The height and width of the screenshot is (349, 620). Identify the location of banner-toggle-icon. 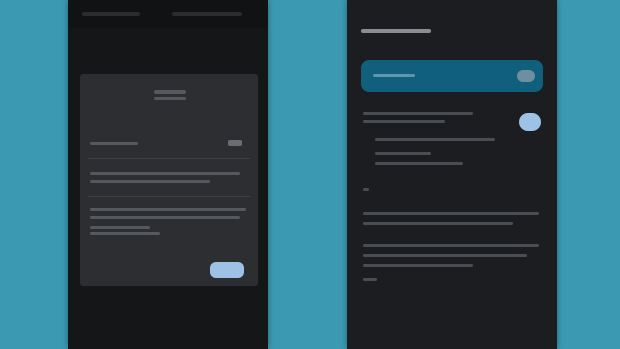
(526, 76).